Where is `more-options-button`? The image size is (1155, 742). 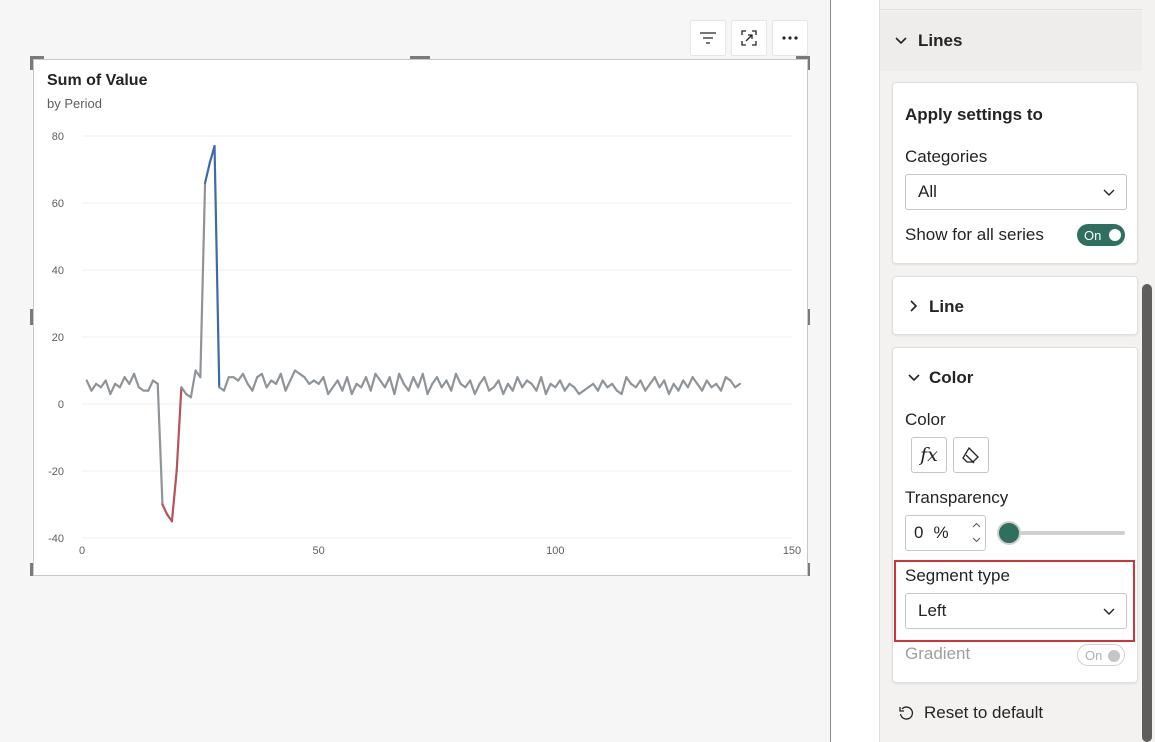
more-options-button is located at coordinates (790, 38).